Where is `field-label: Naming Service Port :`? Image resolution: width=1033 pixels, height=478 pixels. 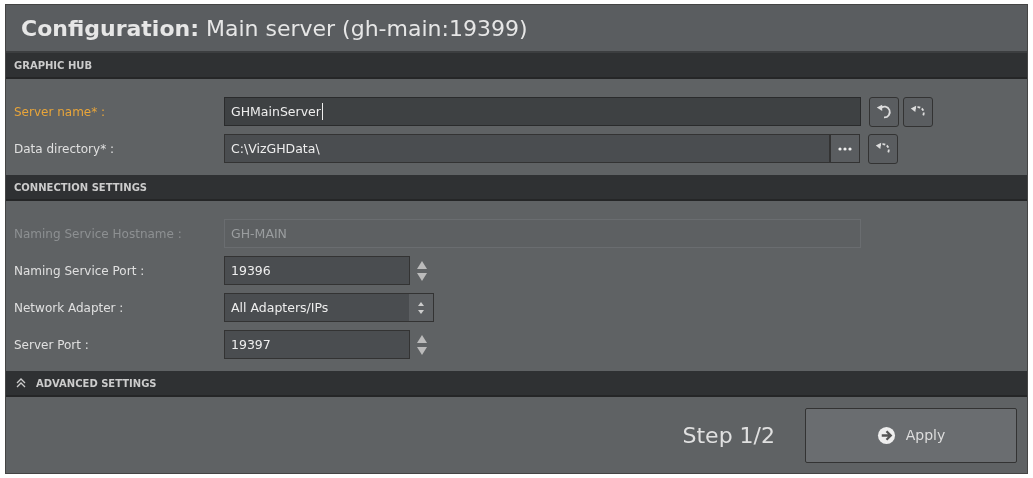
field-label: Naming Service Port : is located at coordinates (80, 270).